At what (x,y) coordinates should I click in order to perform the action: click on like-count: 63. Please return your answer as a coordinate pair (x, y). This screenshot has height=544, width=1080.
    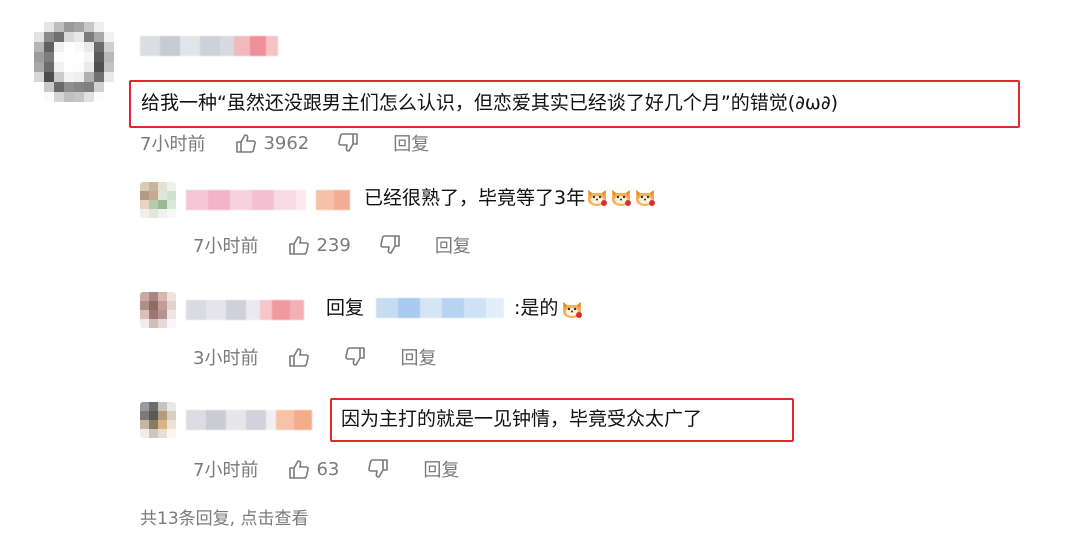
    Looking at the image, I should click on (328, 469).